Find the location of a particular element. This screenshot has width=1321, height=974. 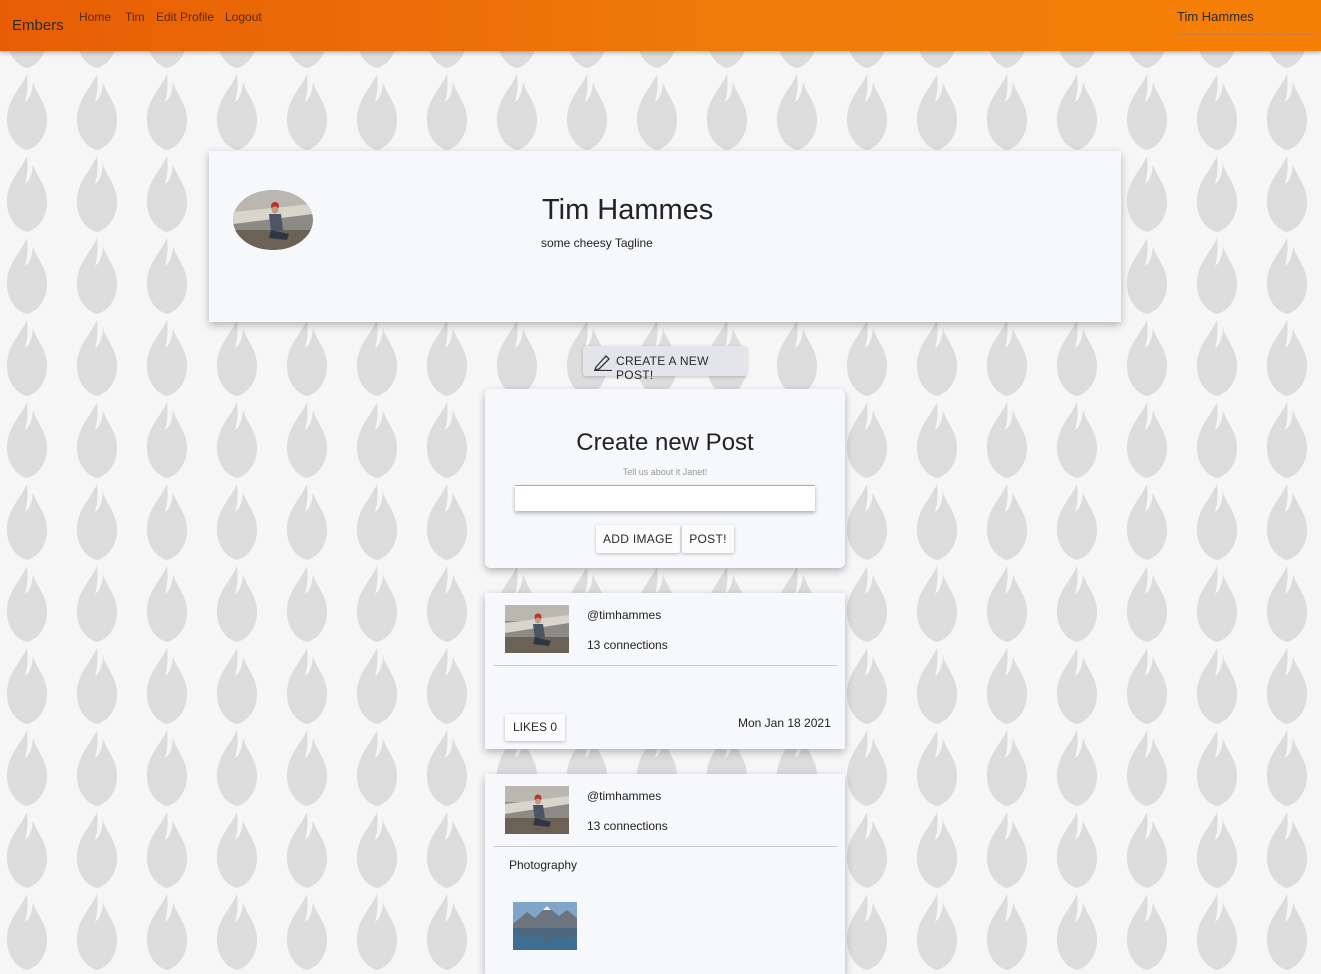

nav-logout-link: Logout is located at coordinates (243, 17).